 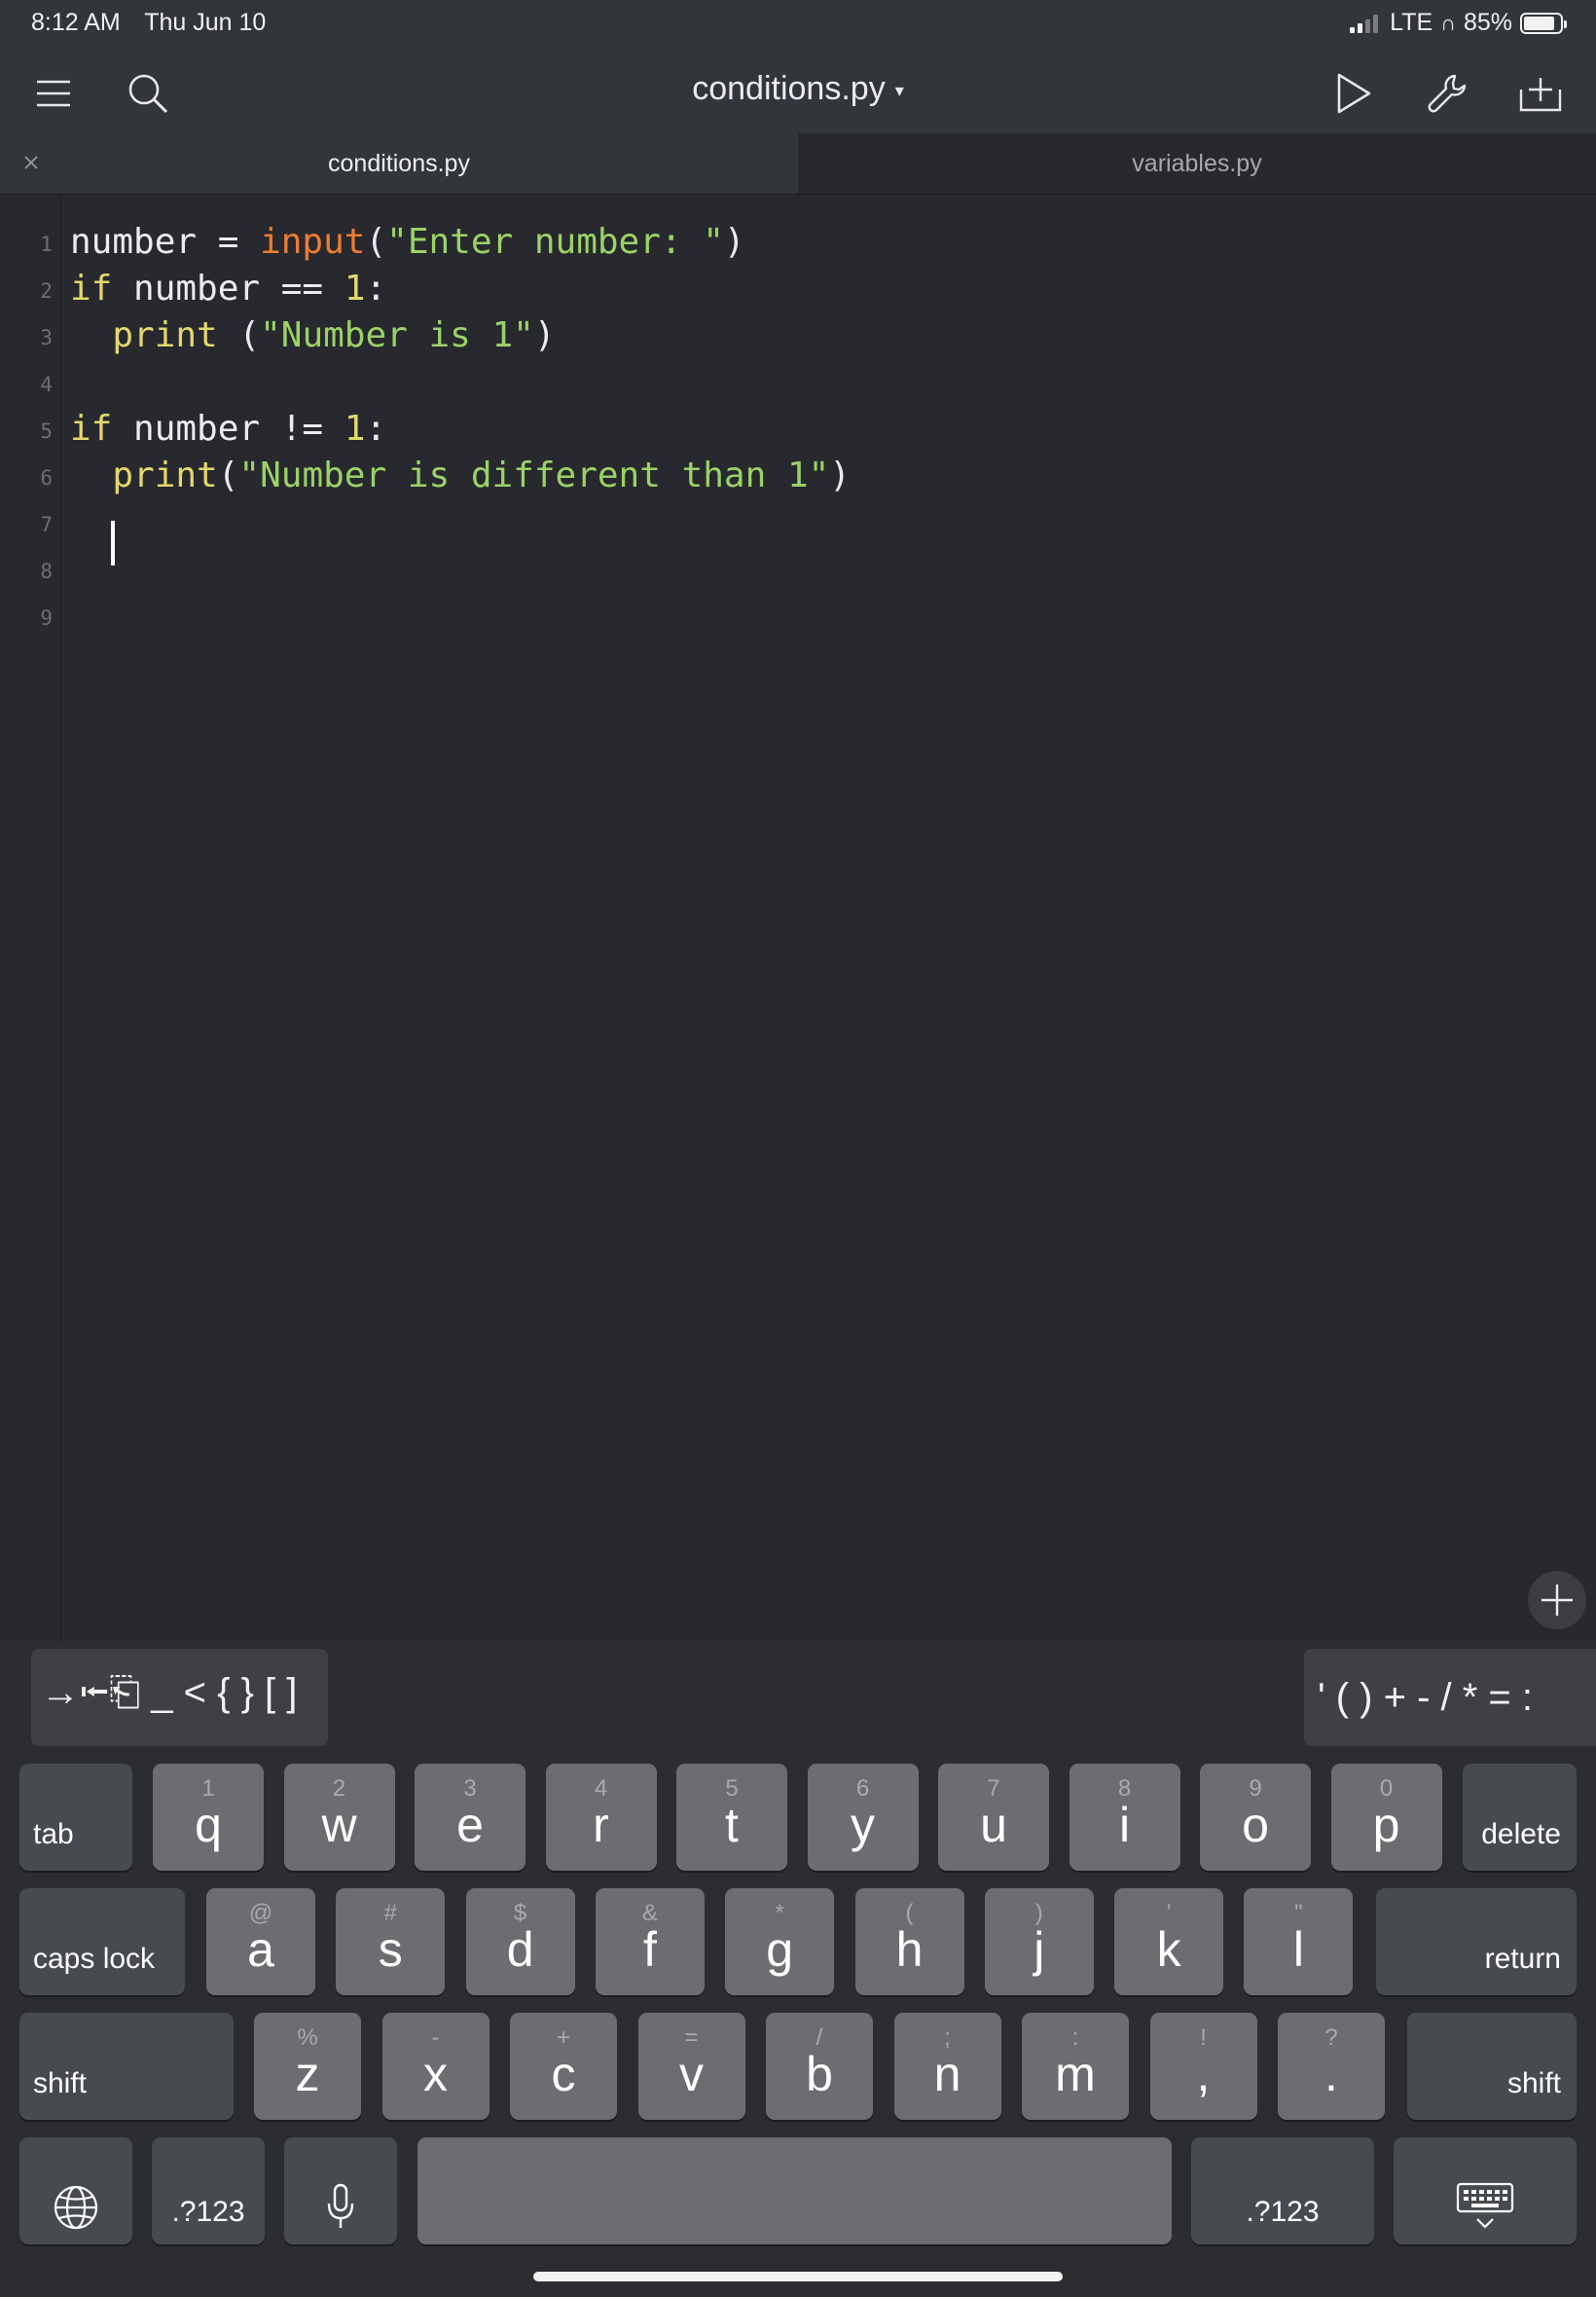 What do you see at coordinates (1353, 94) in the screenshot?
I see `play-icon` at bounding box center [1353, 94].